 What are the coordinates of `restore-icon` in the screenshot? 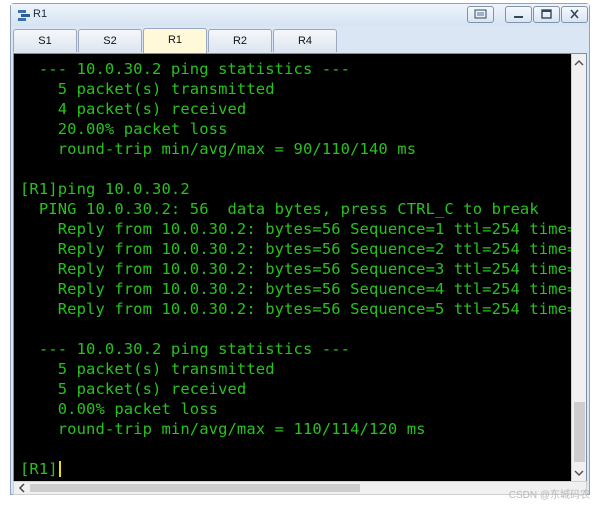 It's located at (480, 14).